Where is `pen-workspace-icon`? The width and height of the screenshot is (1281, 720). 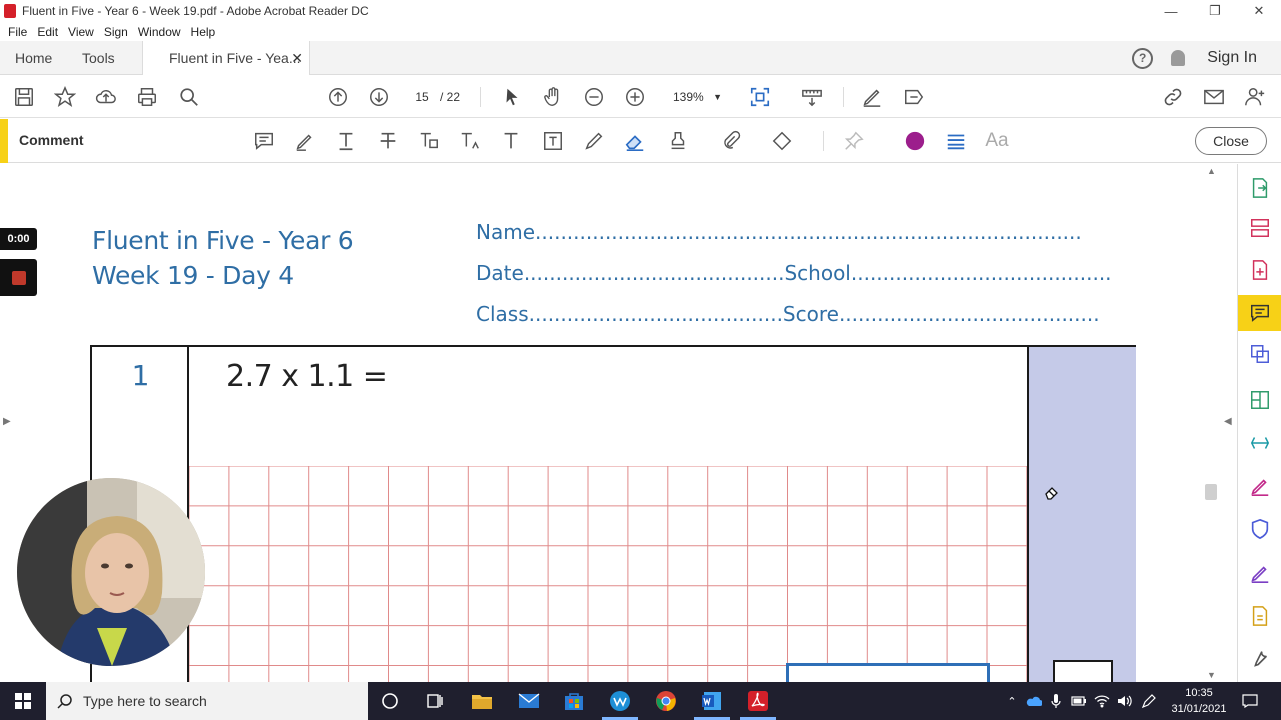
pen-workspace-icon is located at coordinates (1149, 701).